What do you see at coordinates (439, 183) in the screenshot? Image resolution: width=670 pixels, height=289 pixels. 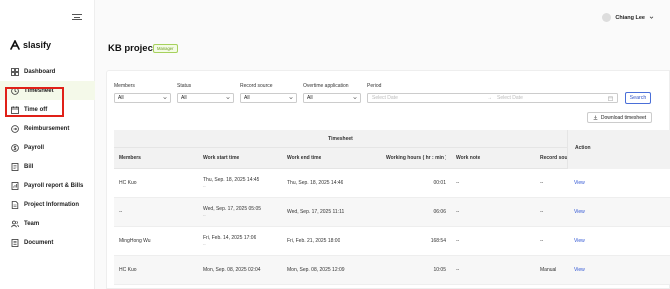 I see `cell-hours: 00:01` at bounding box center [439, 183].